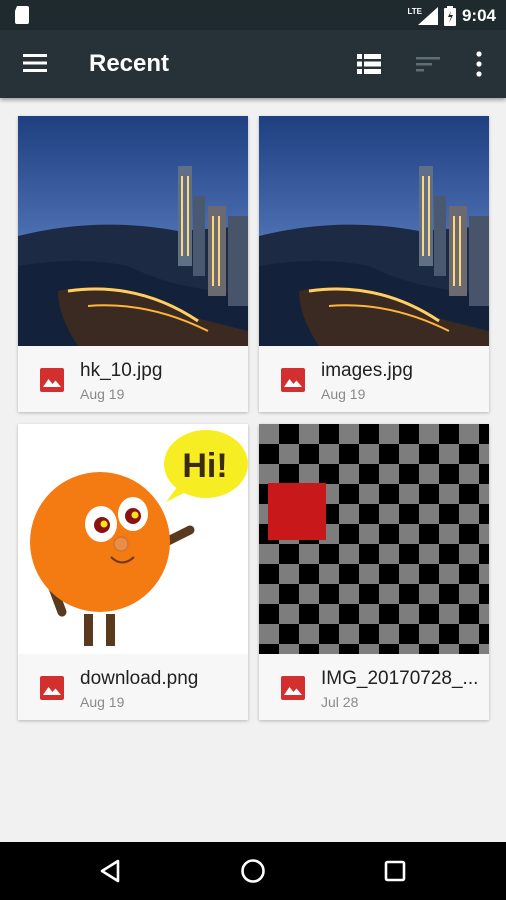 The height and width of the screenshot is (900, 506). What do you see at coordinates (427, 16) in the screenshot?
I see `signal-icon` at bounding box center [427, 16].